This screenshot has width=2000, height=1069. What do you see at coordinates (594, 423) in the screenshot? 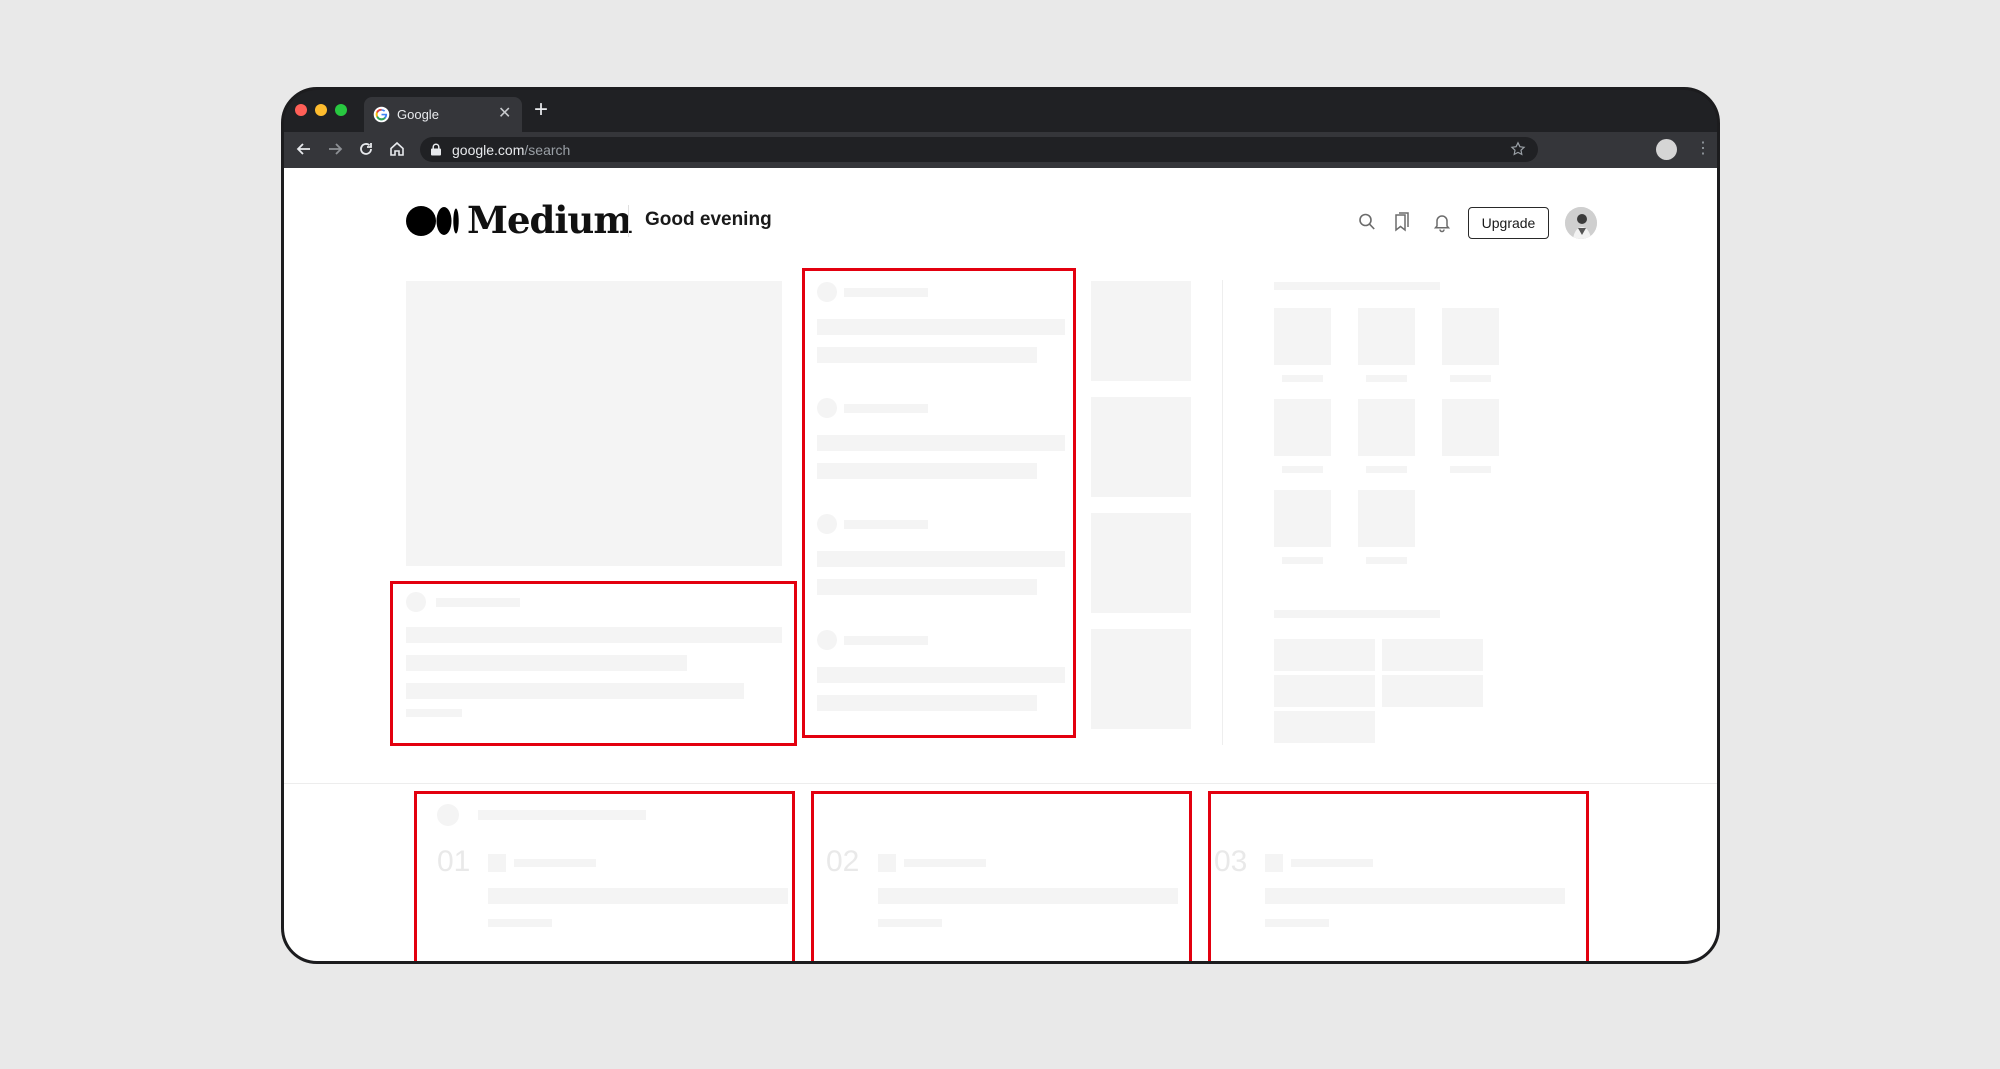
I see `featured-image-placeholder` at bounding box center [594, 423].